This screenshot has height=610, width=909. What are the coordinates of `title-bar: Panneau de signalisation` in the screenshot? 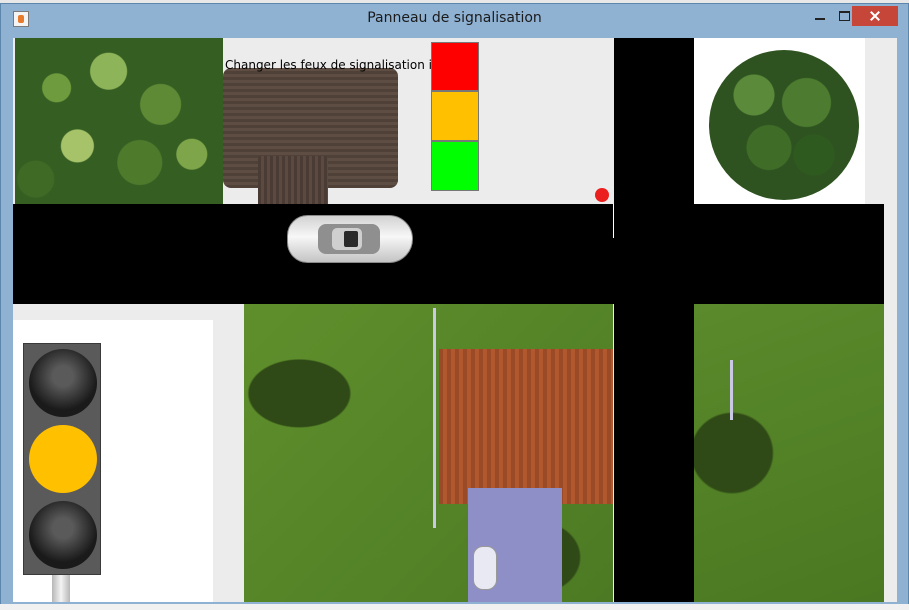 It's located at (454, 19).